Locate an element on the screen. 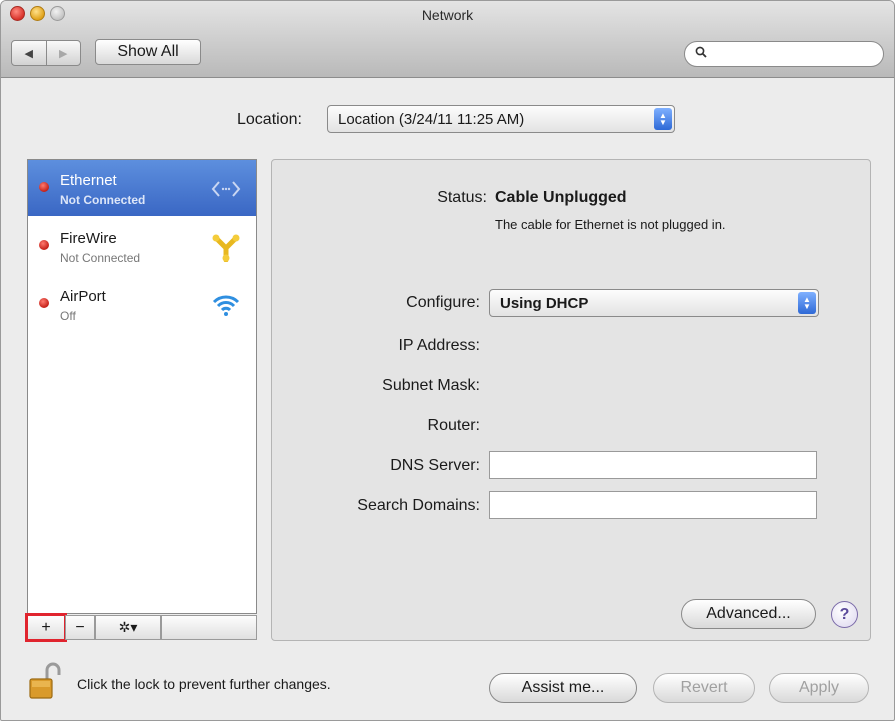 The image size is (895, 721). ethernet-icon is located at coordinates (226, 189).